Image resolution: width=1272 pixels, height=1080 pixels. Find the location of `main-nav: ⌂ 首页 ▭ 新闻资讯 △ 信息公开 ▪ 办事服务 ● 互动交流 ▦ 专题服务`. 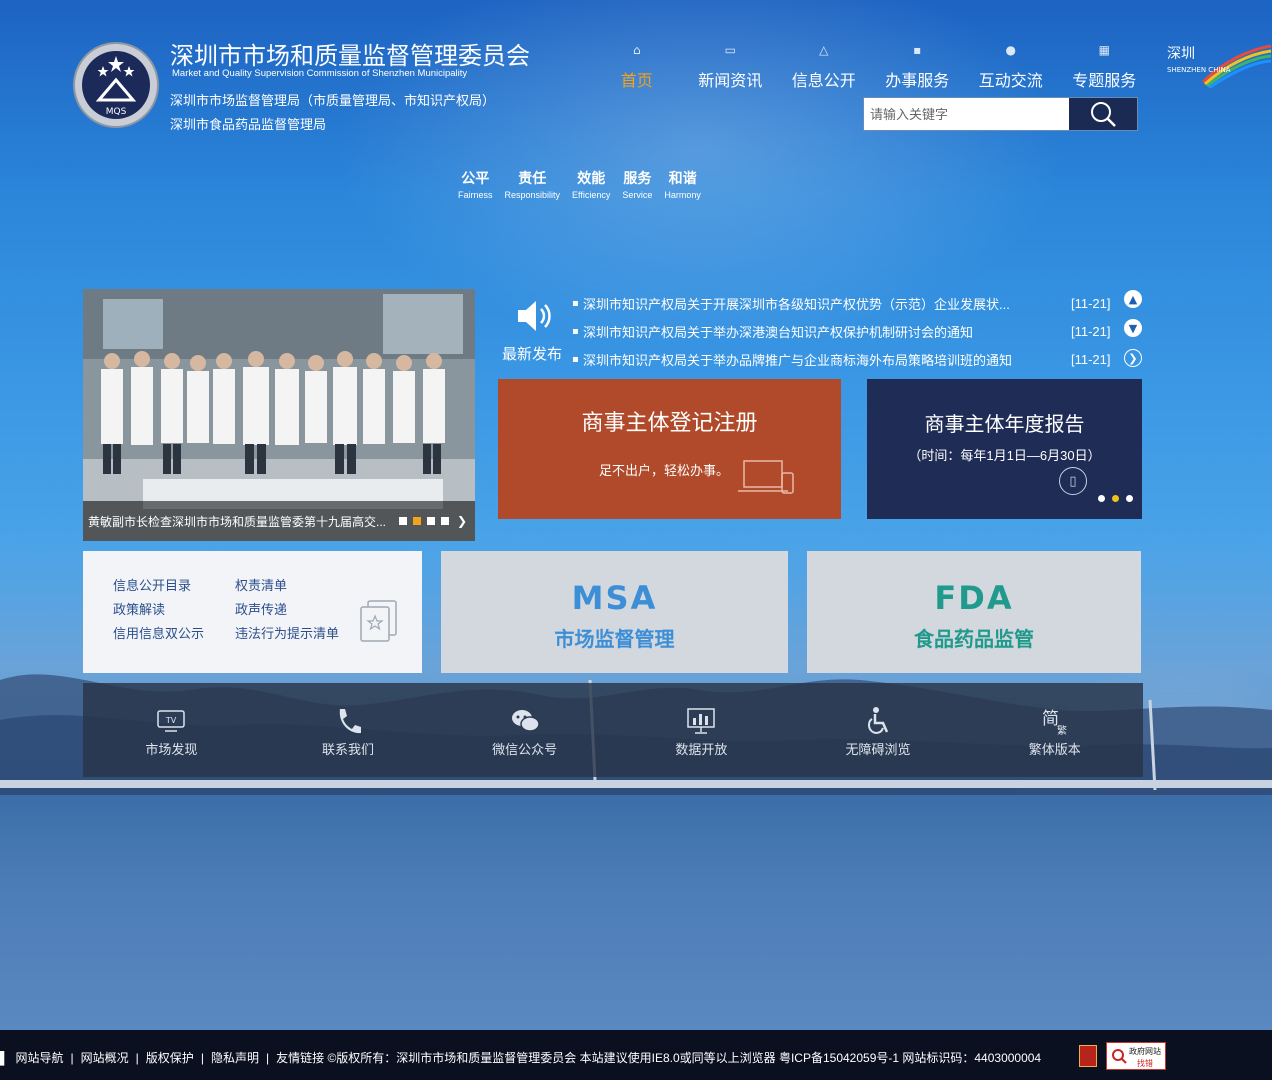

main-nav: ⌂ 首页 ▭ 新闻资讯 △ 信息公开 ▪ 办事服务 ● 互动交流 ▦ 专题服务 is located at coordinates (870, 65).